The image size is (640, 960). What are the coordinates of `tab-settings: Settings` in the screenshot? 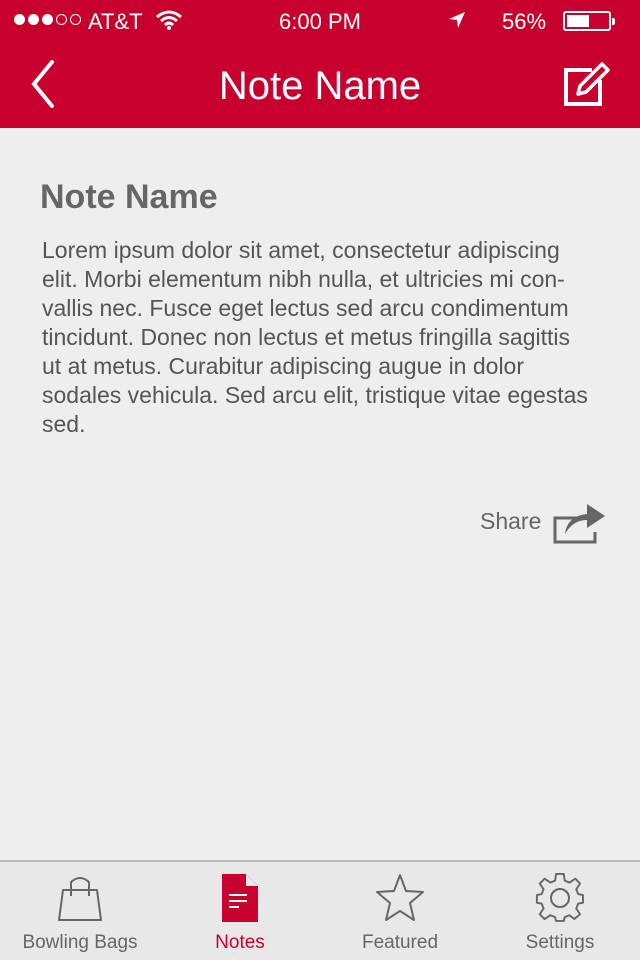 It's located at (560, 911).